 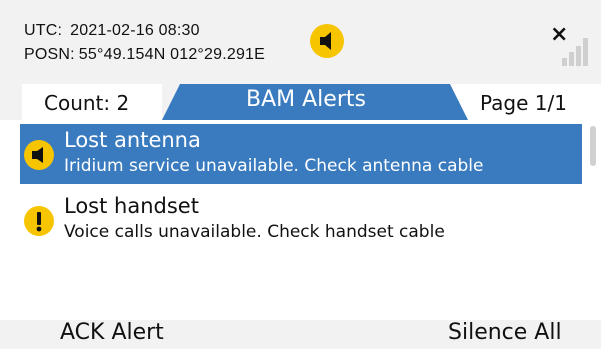 What do you see at coordinates (577, 48) in the screenshot?
I see `signal-bars-icon` at bounding box center [577, 48].